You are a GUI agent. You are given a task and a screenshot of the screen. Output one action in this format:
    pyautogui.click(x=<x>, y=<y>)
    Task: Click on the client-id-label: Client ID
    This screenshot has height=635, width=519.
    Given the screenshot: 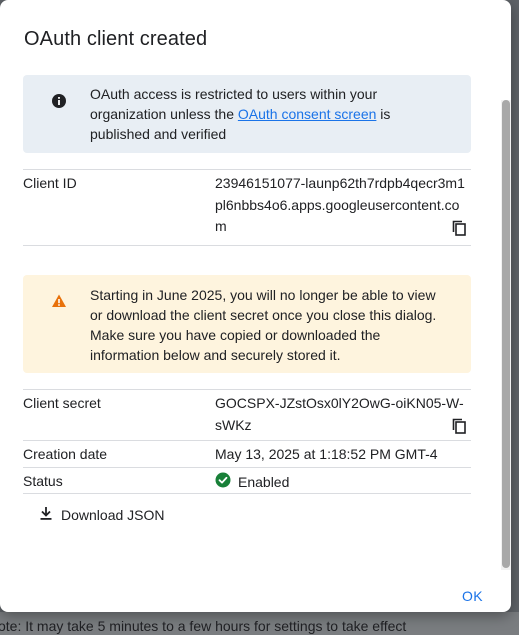 What is the action you would take?
    pyautogui.click(x=50, y=183)
    